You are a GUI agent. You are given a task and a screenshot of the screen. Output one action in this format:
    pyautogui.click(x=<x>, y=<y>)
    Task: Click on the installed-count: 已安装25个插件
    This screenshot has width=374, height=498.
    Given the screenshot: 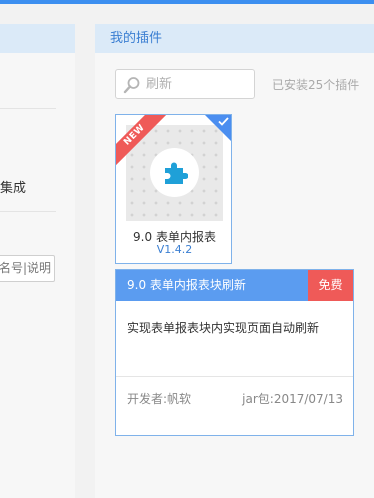 What is the action you would take?
    pyautogui.click(x=316, y=85)
    